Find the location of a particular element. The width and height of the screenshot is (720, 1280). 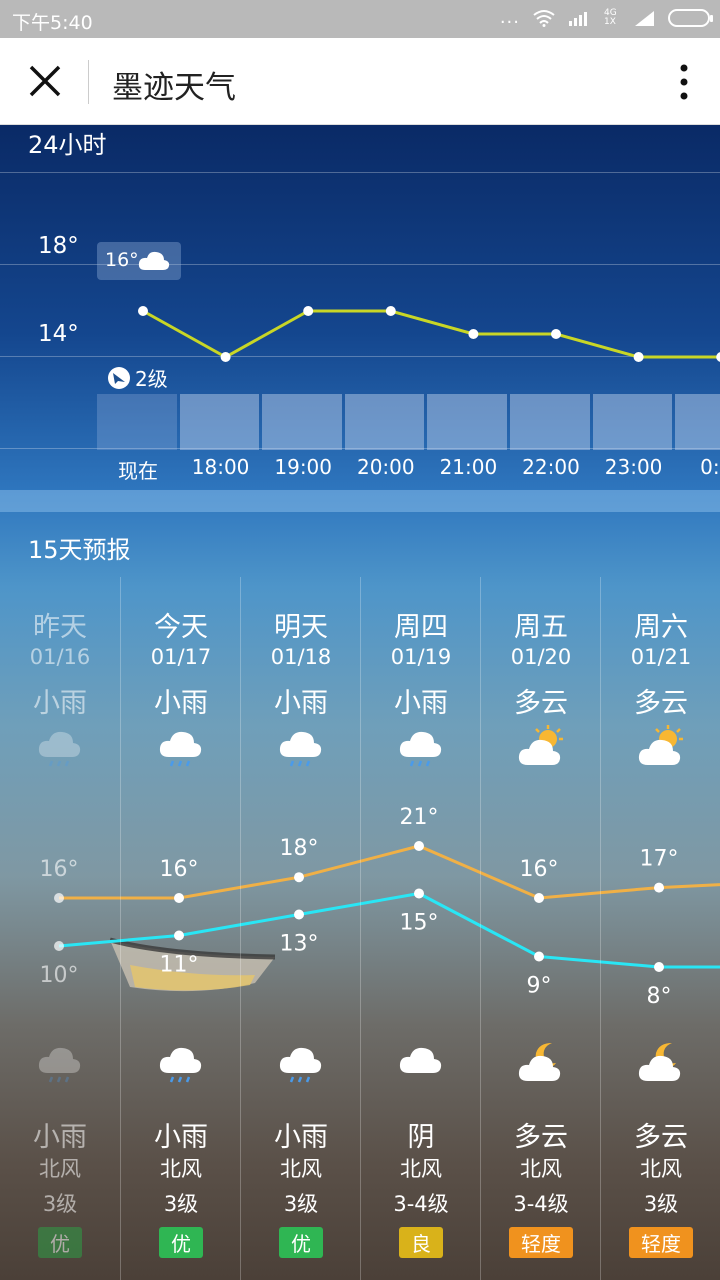

day-name: 昨天 is located at coordinates (60, 627).